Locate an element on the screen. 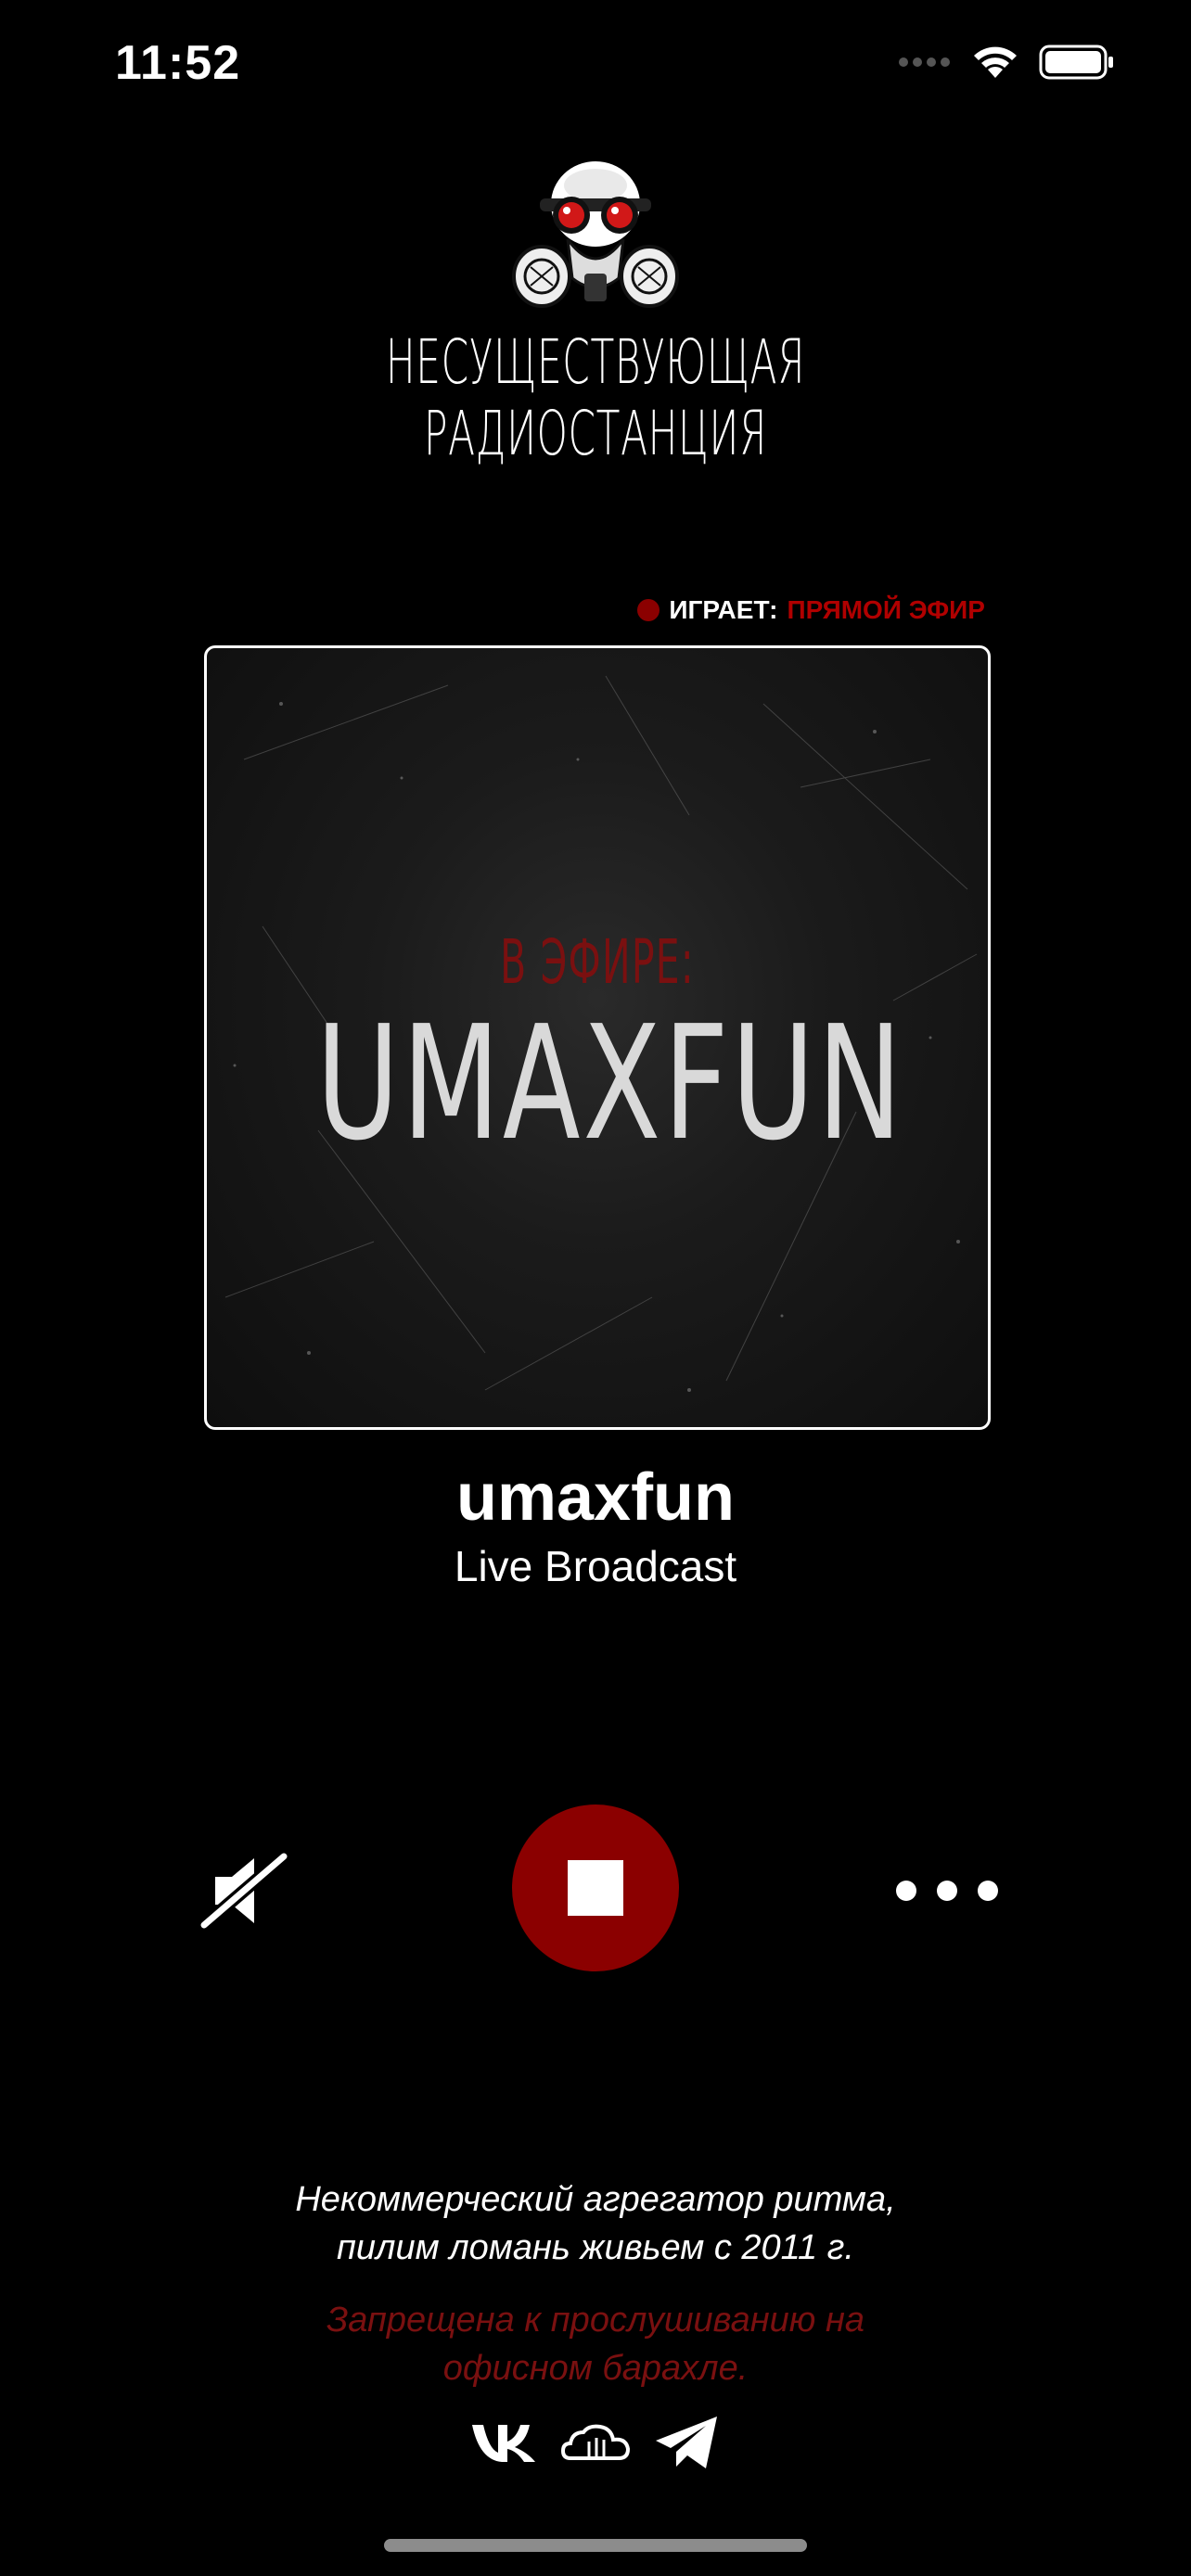  speaker-muted-icon is located at coordinates (243, 1890).